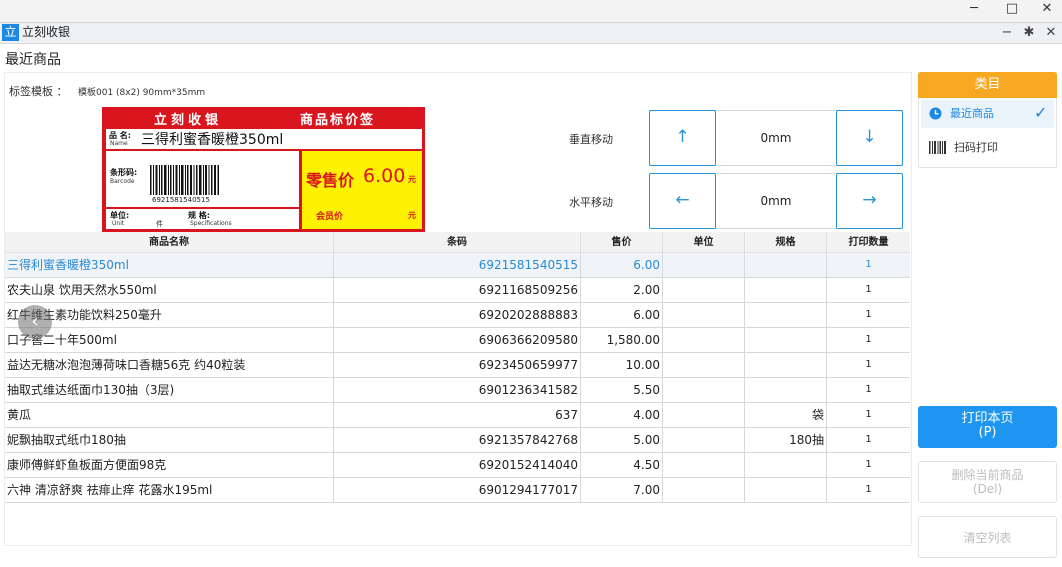 The width and height of the screenshot is (1062, 567). What do you see at coordinates (35, 322) in the screenshot?
I see `chevron-left-icon: ‹` at bounding box center [35, 322].